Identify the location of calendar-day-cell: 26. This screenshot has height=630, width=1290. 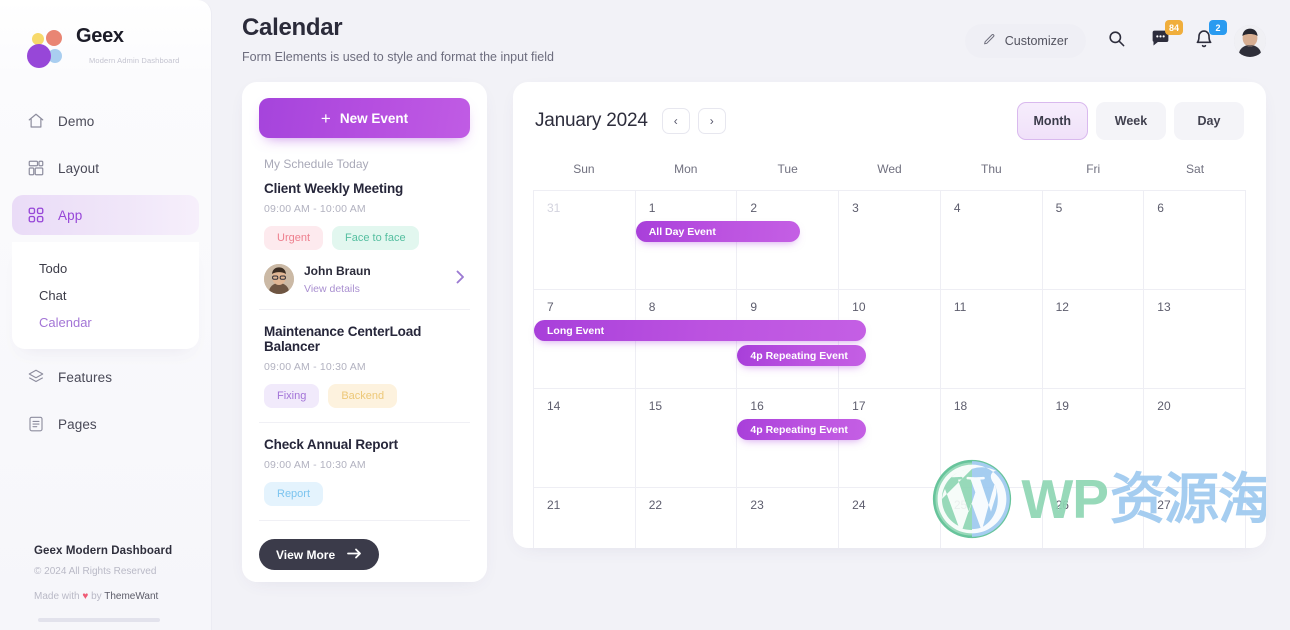
(1094, 518).